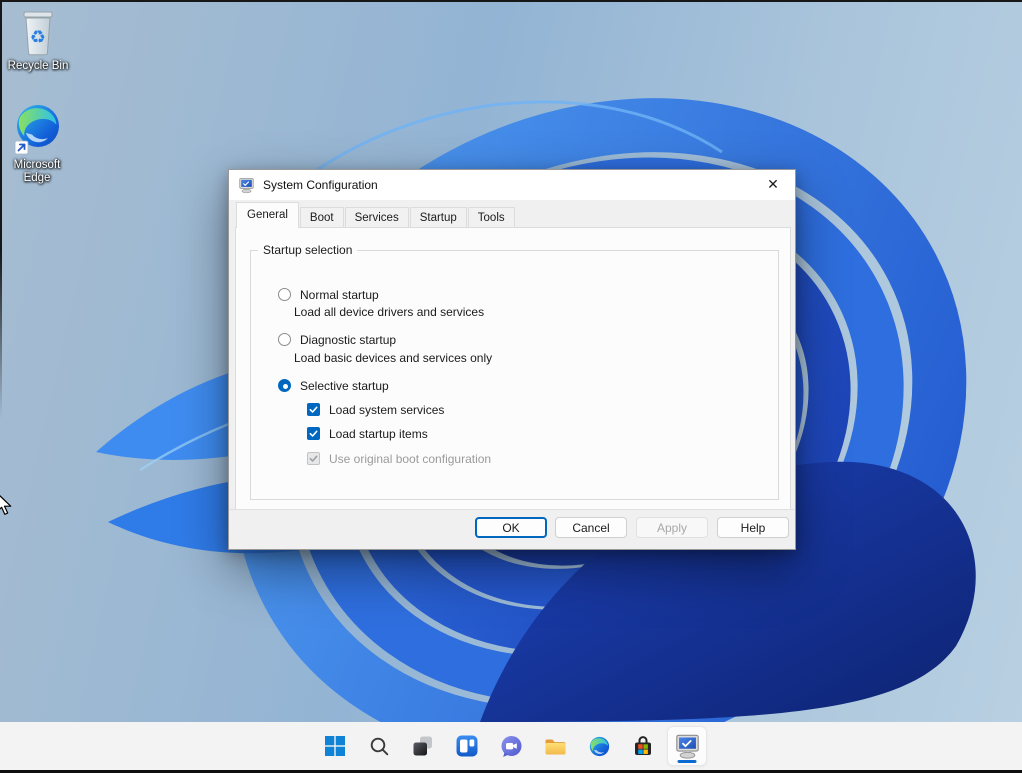 The width and height of the screenshot is (1022, 773). Describe the element at coordinates (491, 217) in the screenshot. I see `tab-tools: Tools` at that location.